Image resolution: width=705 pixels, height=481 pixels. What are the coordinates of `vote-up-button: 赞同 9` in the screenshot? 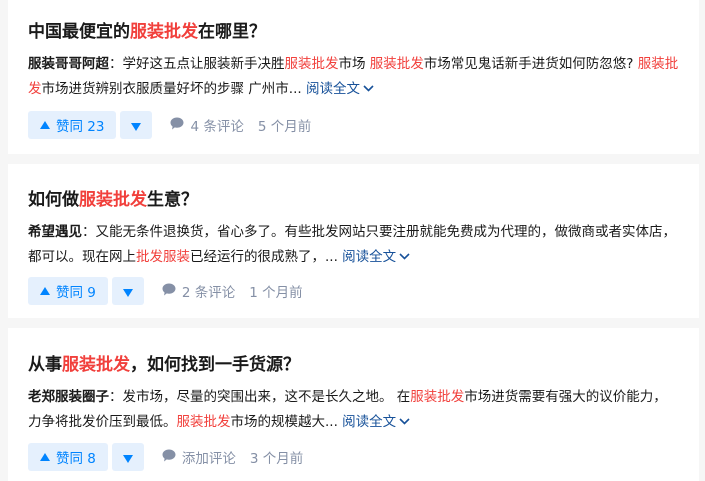 It's located at (68, 291).